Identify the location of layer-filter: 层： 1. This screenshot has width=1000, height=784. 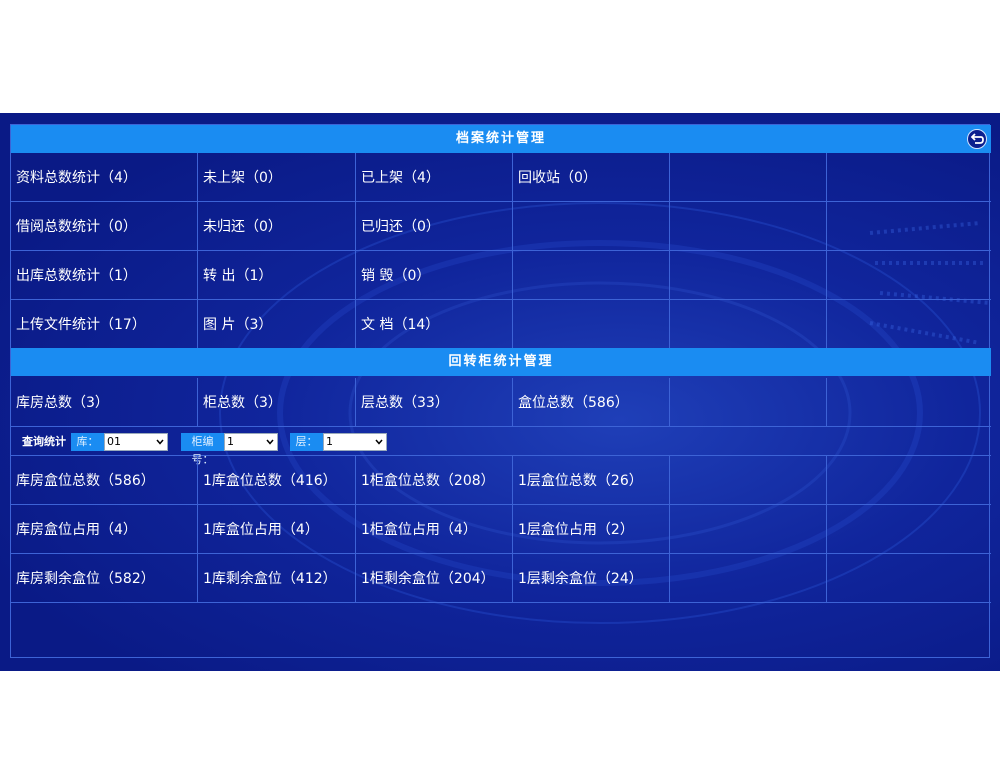
(338, 442).